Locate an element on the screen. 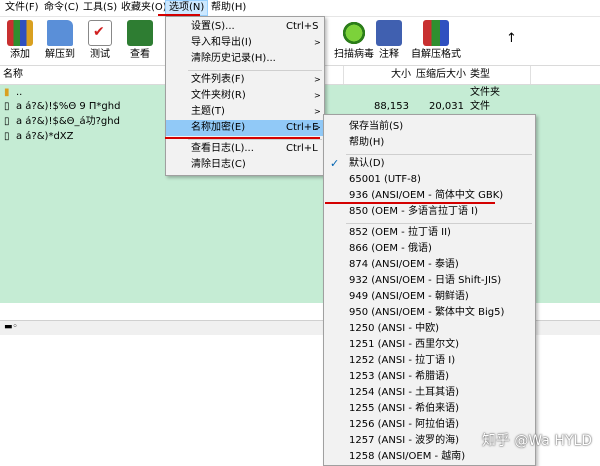 This screenshot has width=600, height=466. sfx-button: 自解压格式 is located at coordinates (436, 41).